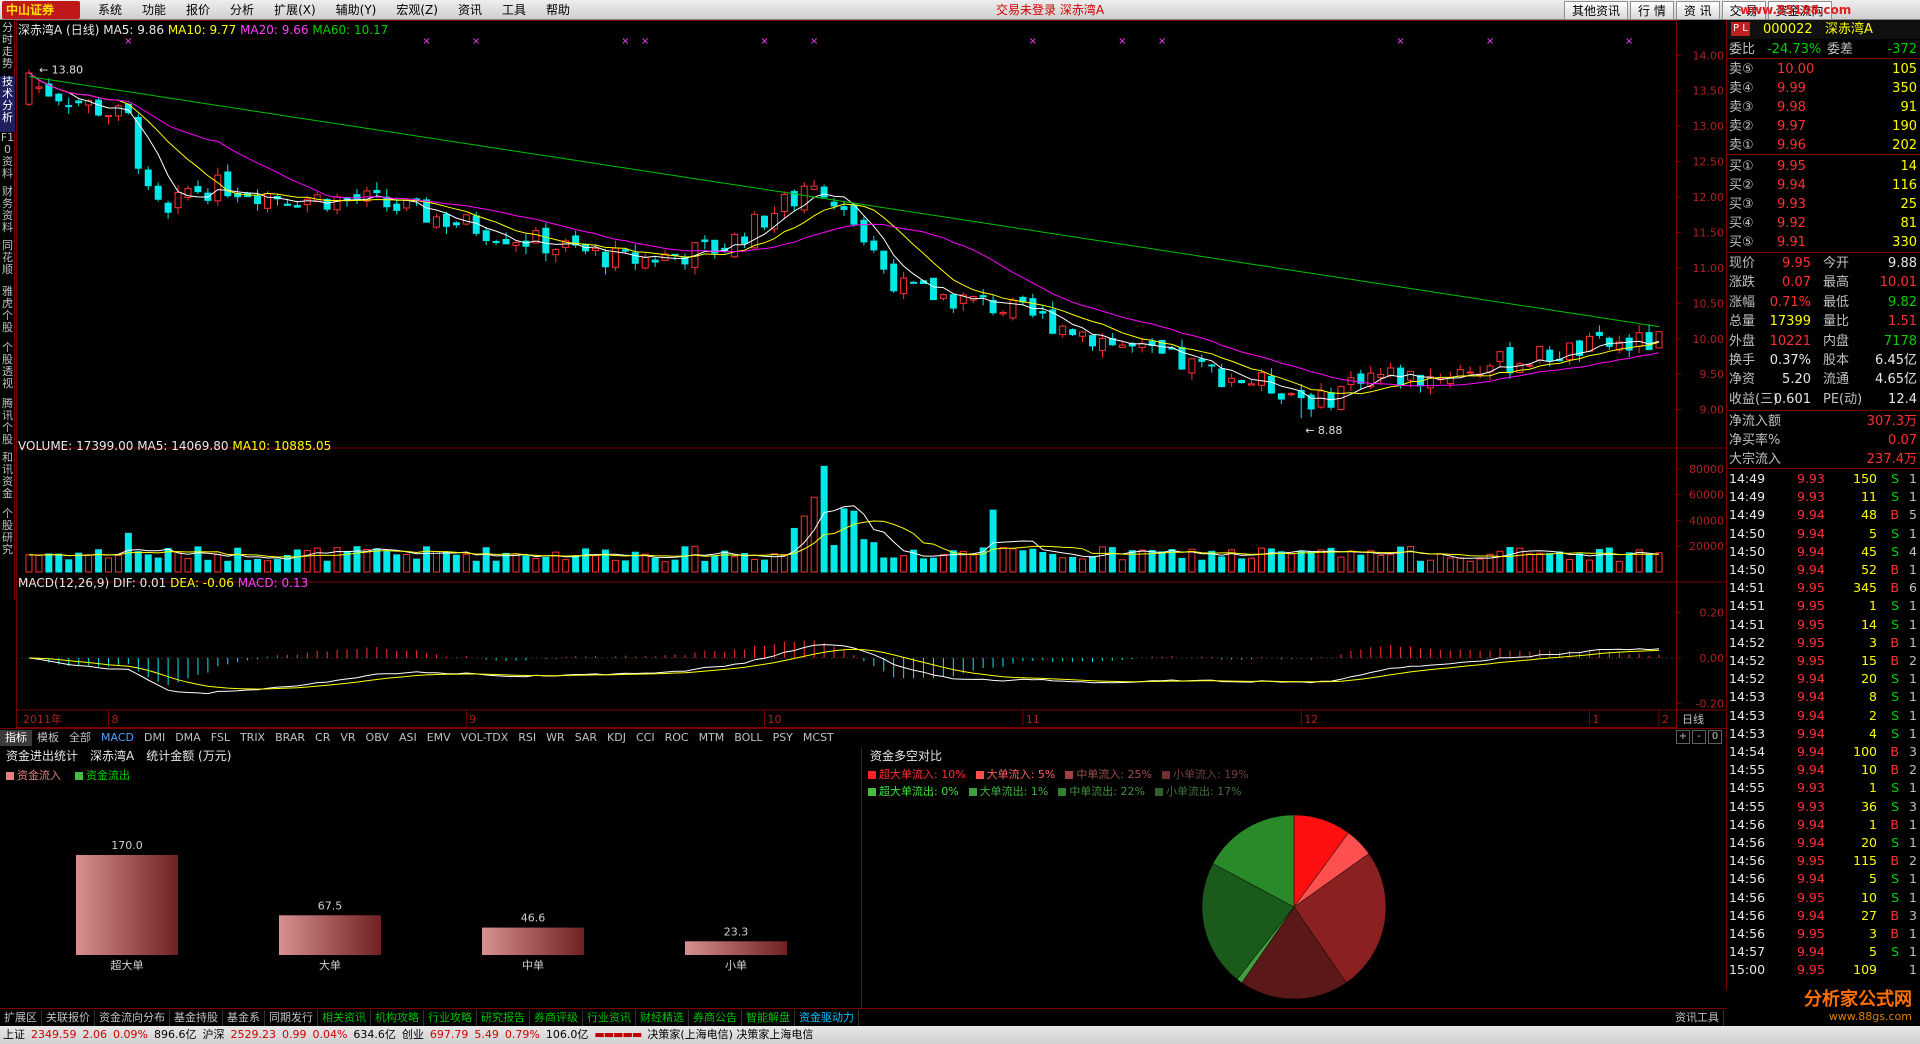  What do you see at coordinates (7, 263) in the screenshot?
I see `left-tab: 同花顺` at bounding box center [7, 263].